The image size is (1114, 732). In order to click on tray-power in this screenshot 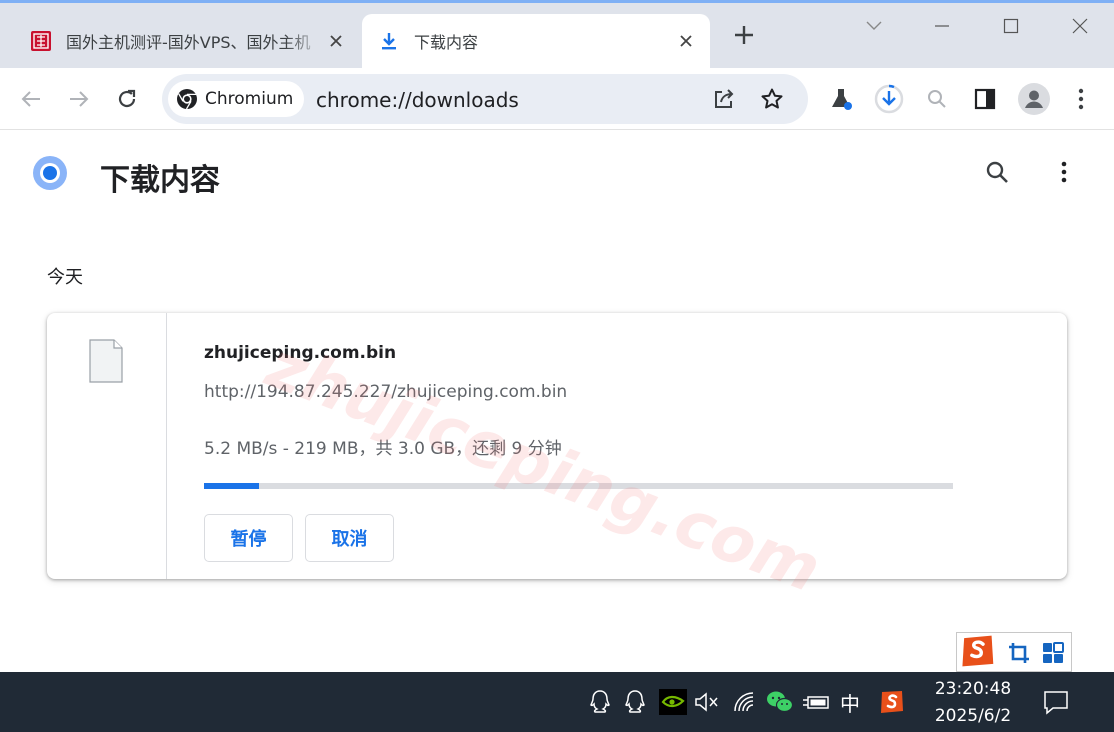, I will do `click(816, 702)`.